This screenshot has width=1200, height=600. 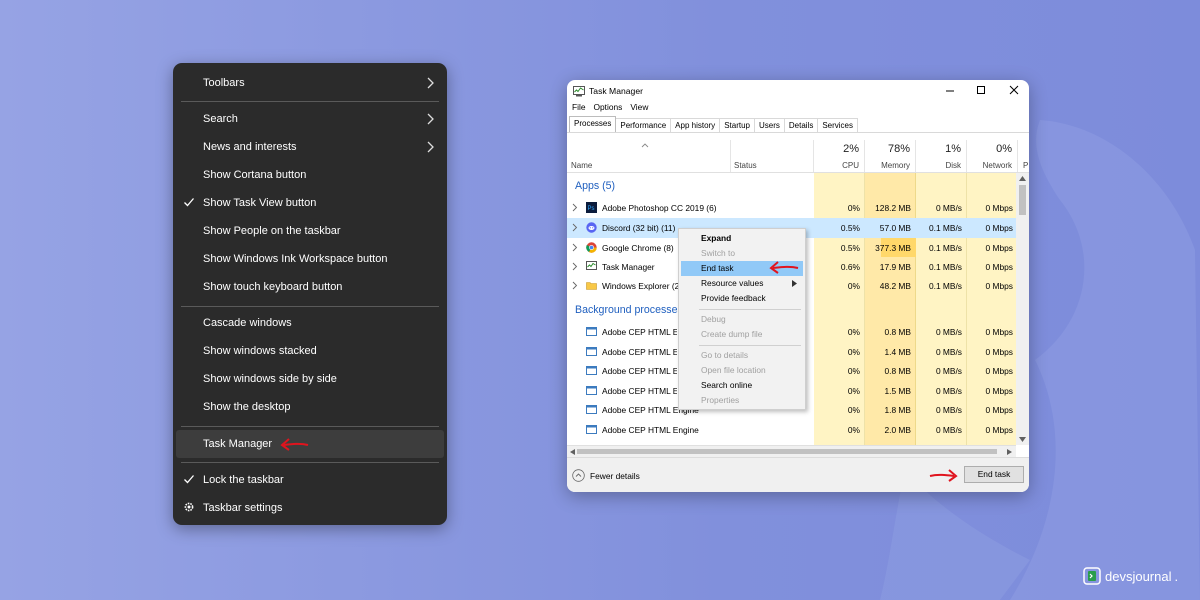 What do you see at coordinates (742, 283) in the screenshot?
I see `menu-item-resource-values: Resource values` at bounding box center [742, 283].